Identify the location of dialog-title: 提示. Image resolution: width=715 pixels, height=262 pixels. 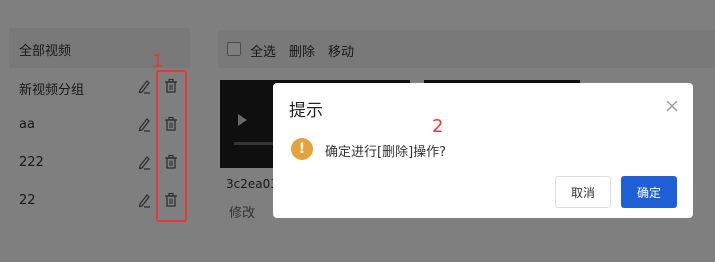
(306, 111).